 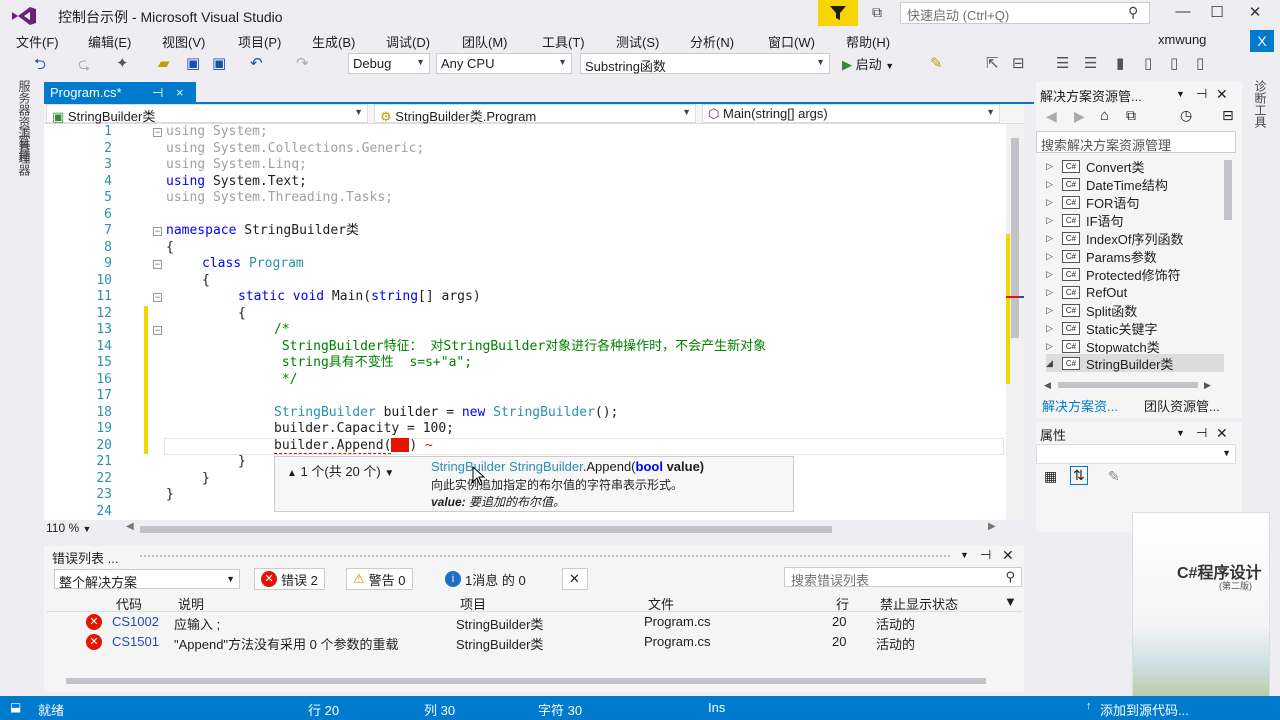 I want to click on column-file: 文件, so click(x=661, y=603).